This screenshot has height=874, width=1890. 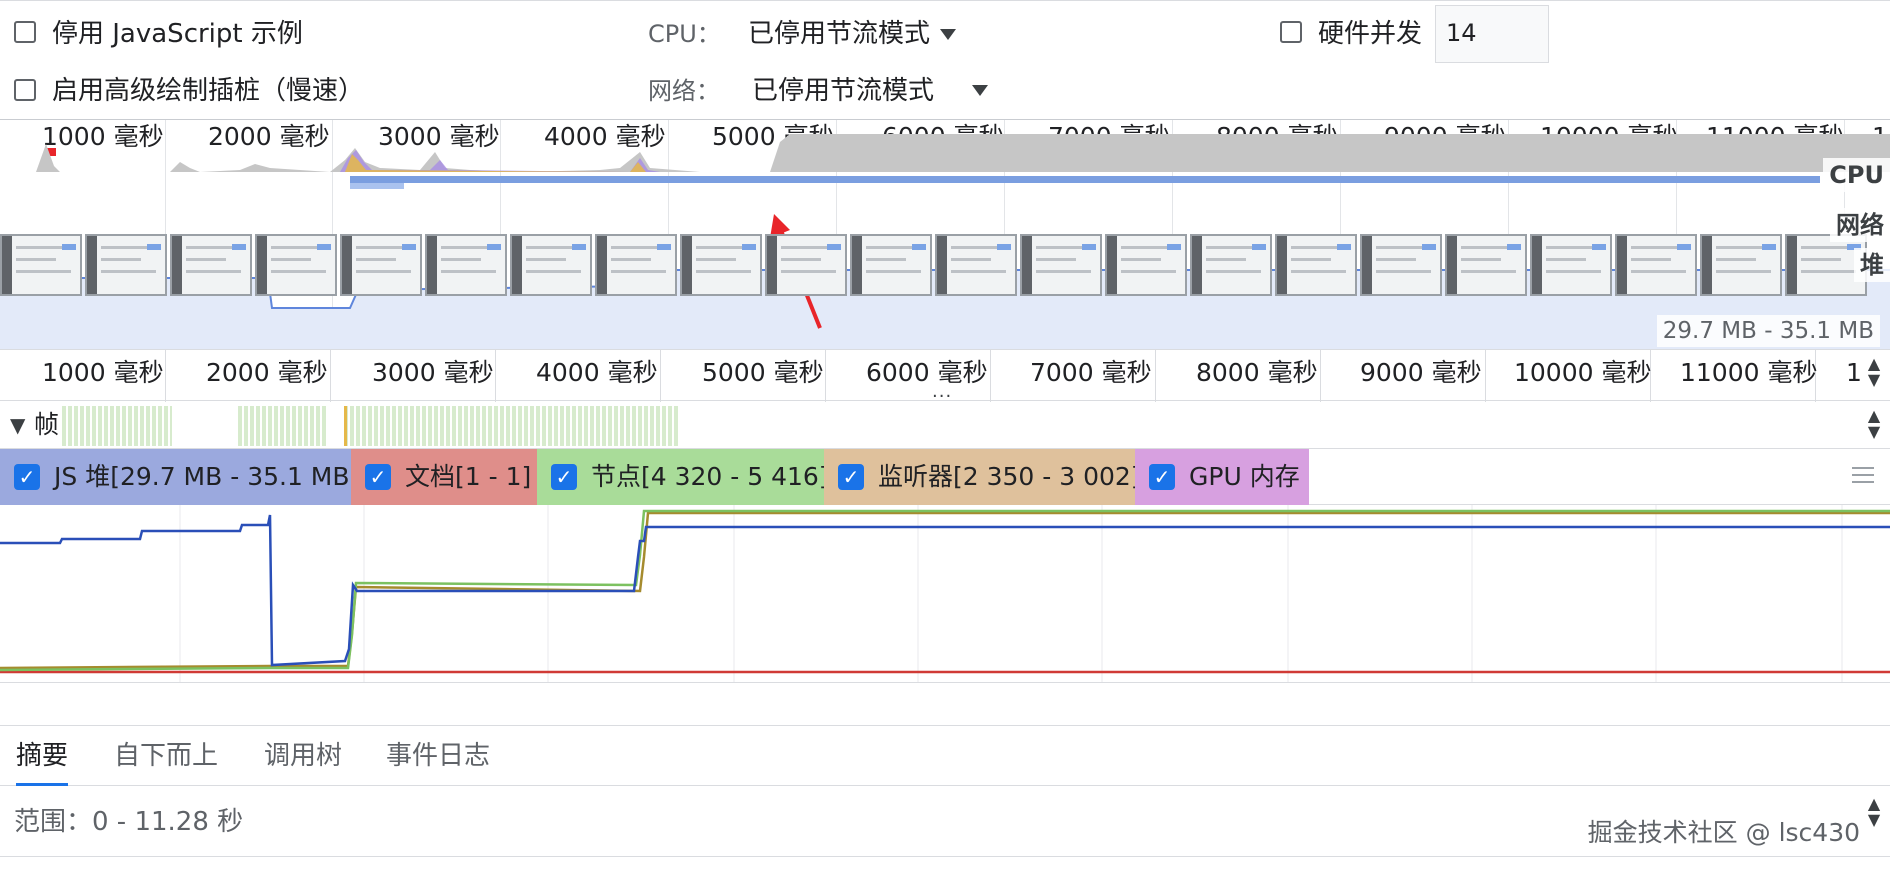 I want to click on hardware-concurrency-checkbox, so click(x=1291, y=32).